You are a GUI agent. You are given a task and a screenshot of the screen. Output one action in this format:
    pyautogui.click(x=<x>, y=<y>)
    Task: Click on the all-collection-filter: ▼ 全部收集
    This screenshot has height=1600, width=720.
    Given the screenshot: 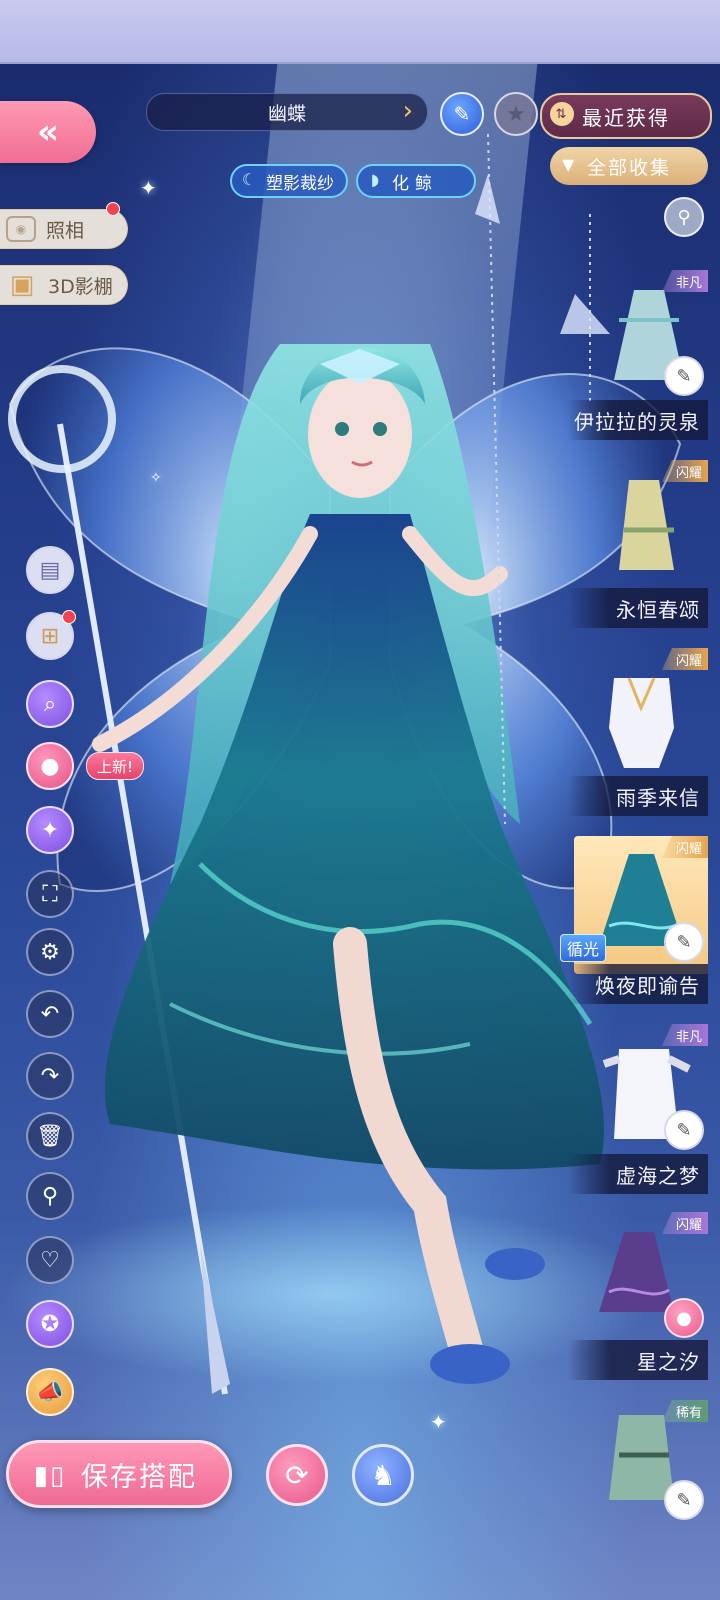 What is the action you would take?
    pyautogui.click(x=629, y=166)
    